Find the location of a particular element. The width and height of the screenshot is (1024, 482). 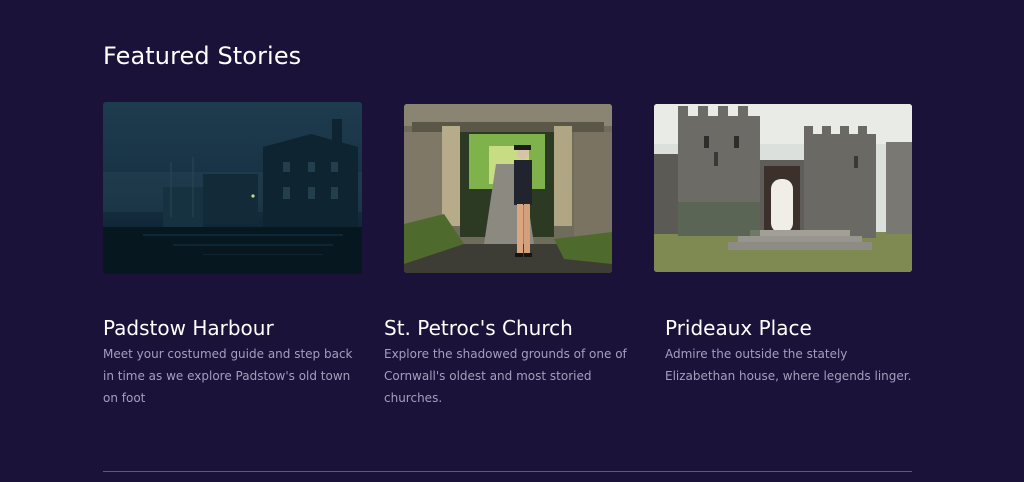

story-title: St. Petroc's Church is located at coordinates (478, 328).